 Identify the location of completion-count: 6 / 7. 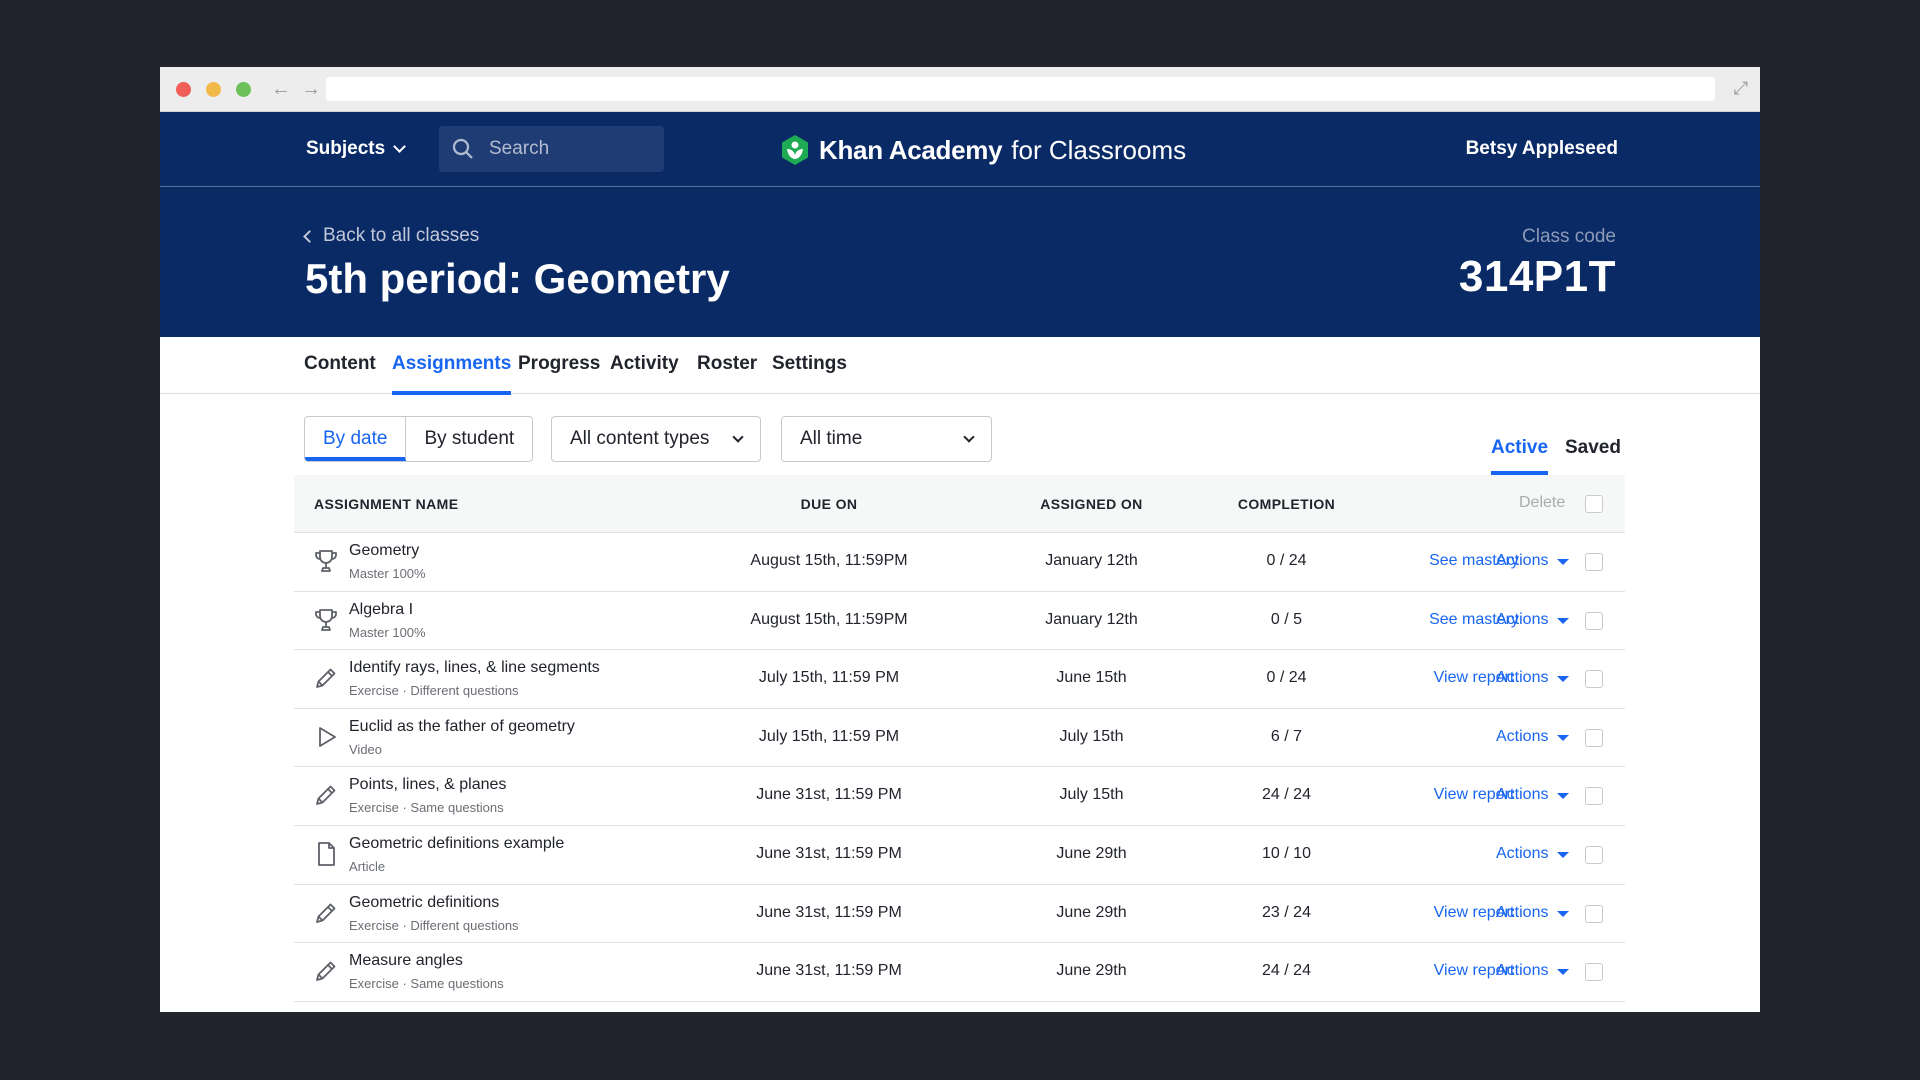
(1286, 736).